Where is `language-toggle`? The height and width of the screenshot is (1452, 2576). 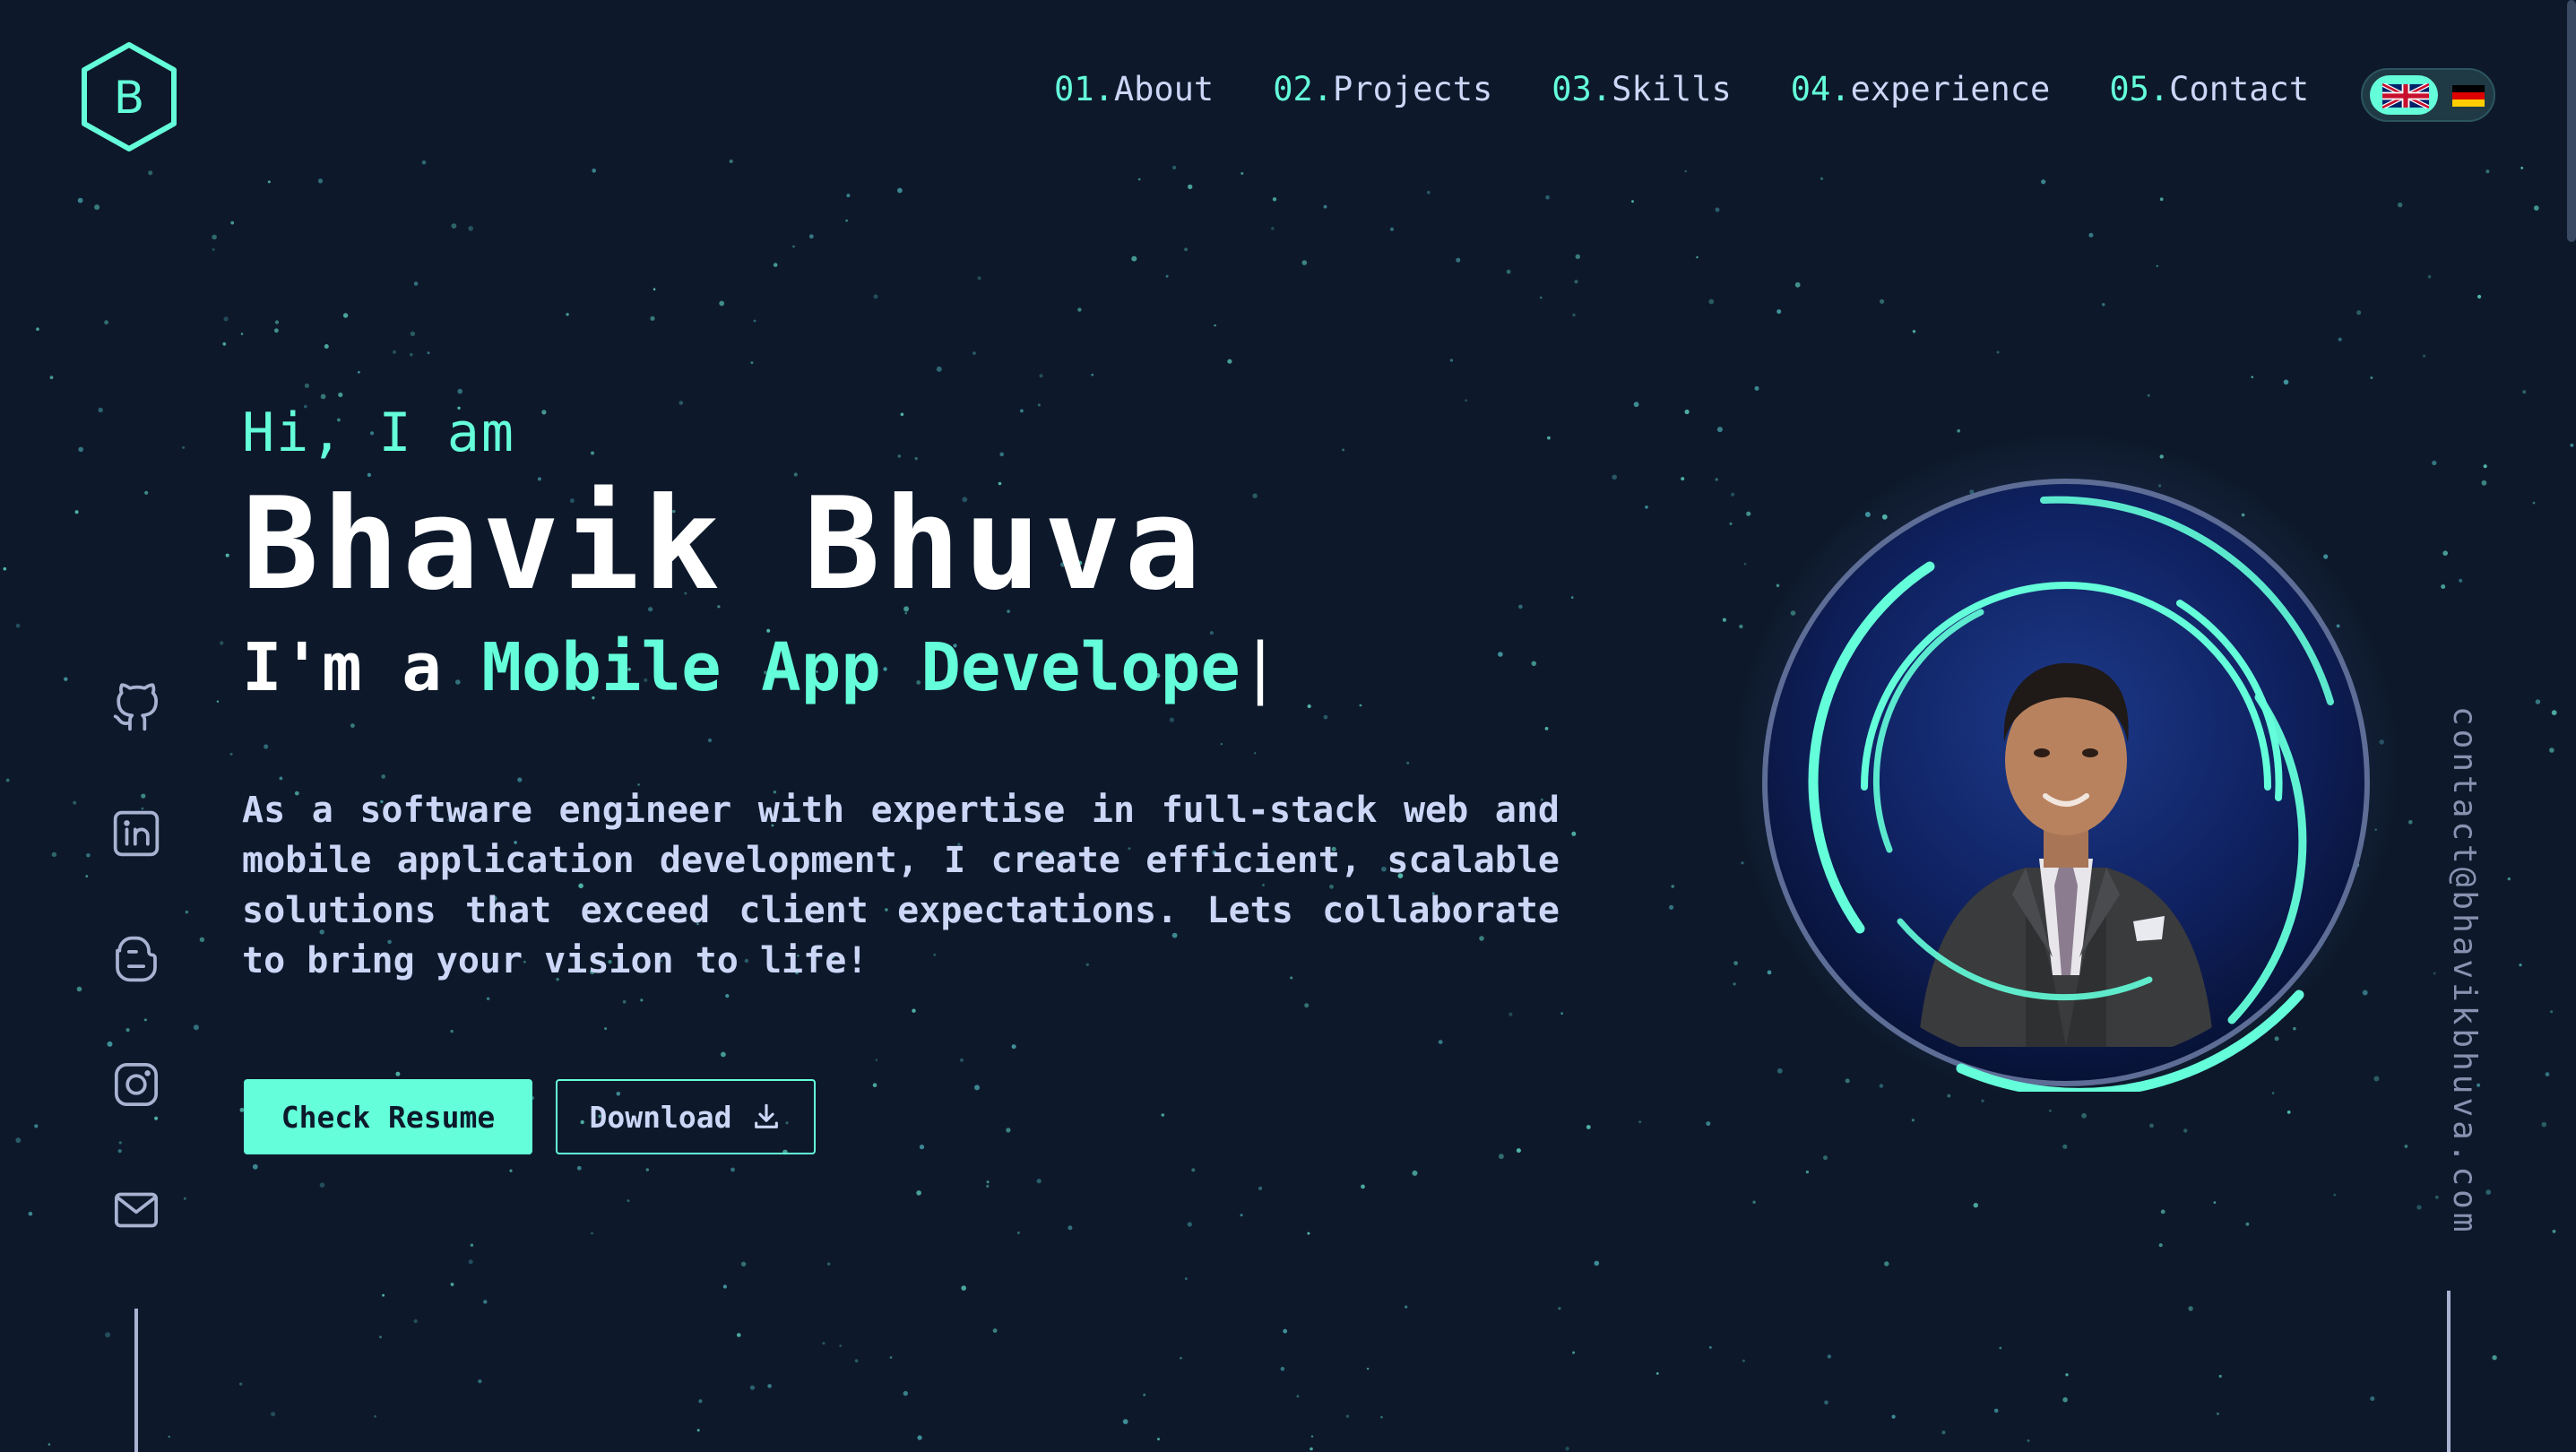 language-toggle is located at coordinates (2428, 95).